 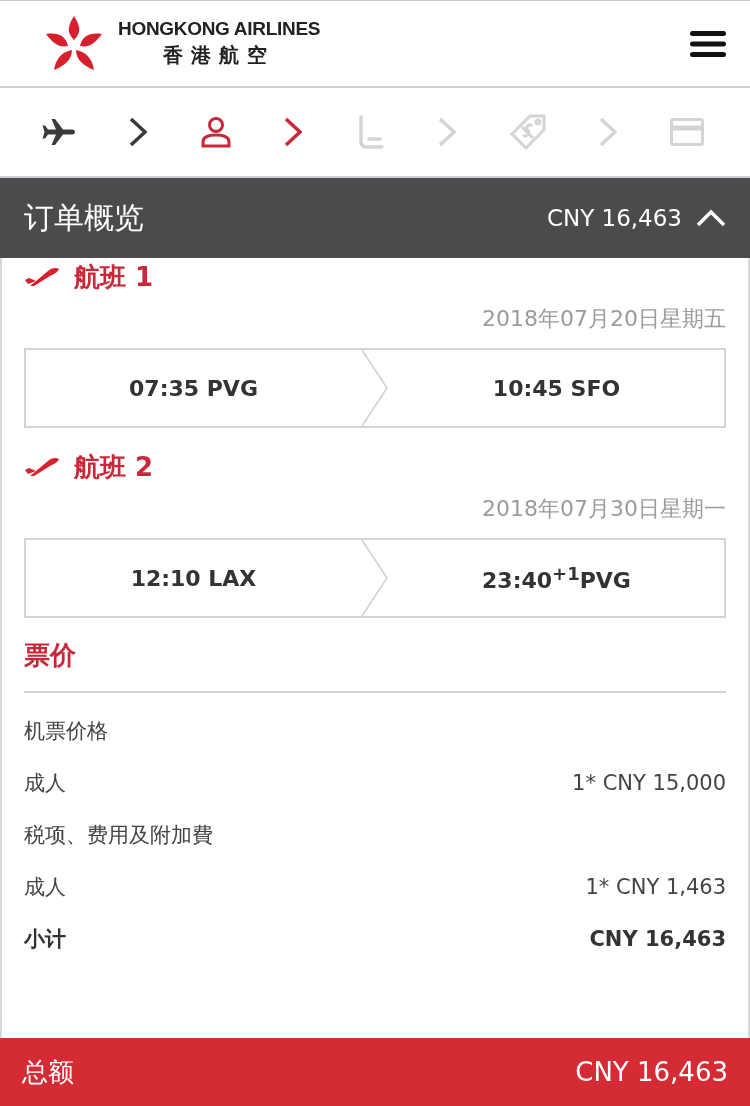 What do you see at coordinates (556, 388) in the screenshot?
I see `arrival-time: 10:45 SFO` at bounding box center [556, 388].